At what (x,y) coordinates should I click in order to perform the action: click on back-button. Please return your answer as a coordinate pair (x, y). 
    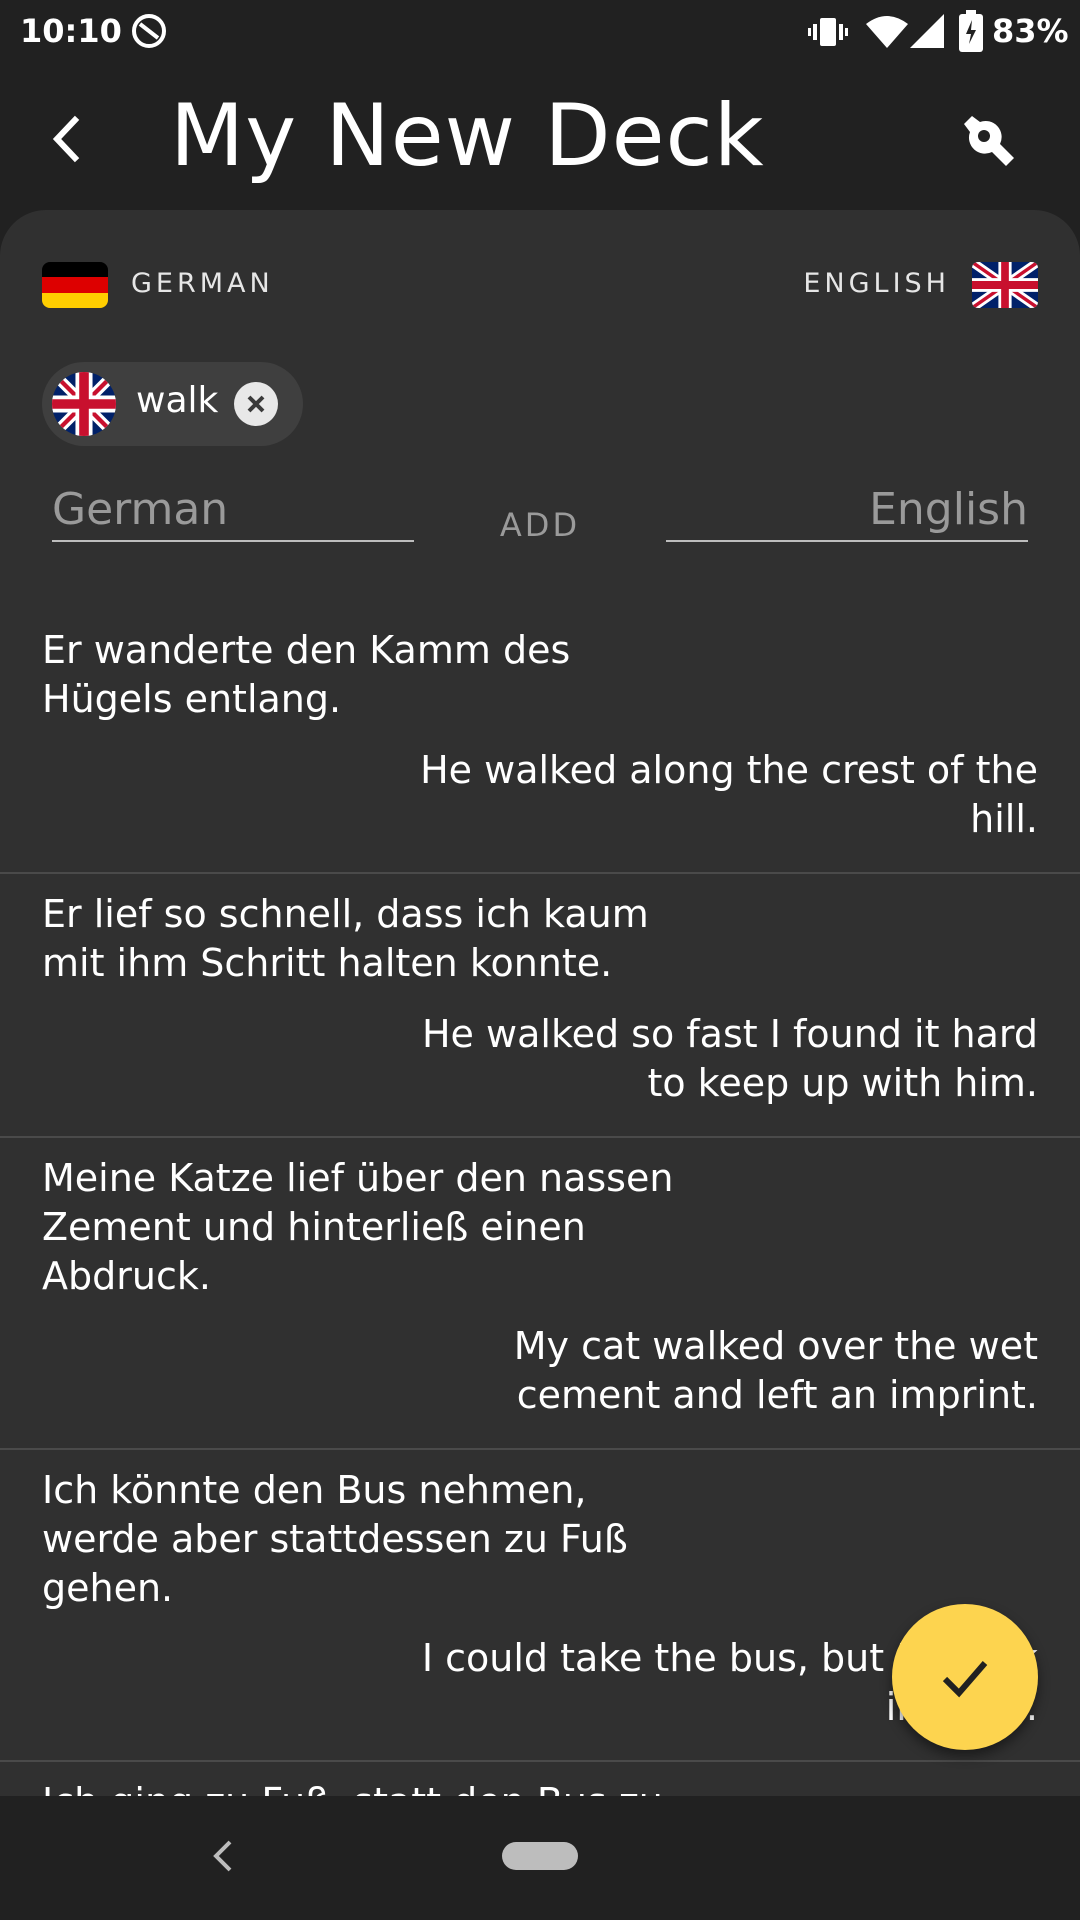
    Looking at the image, I should click on (65, 139).